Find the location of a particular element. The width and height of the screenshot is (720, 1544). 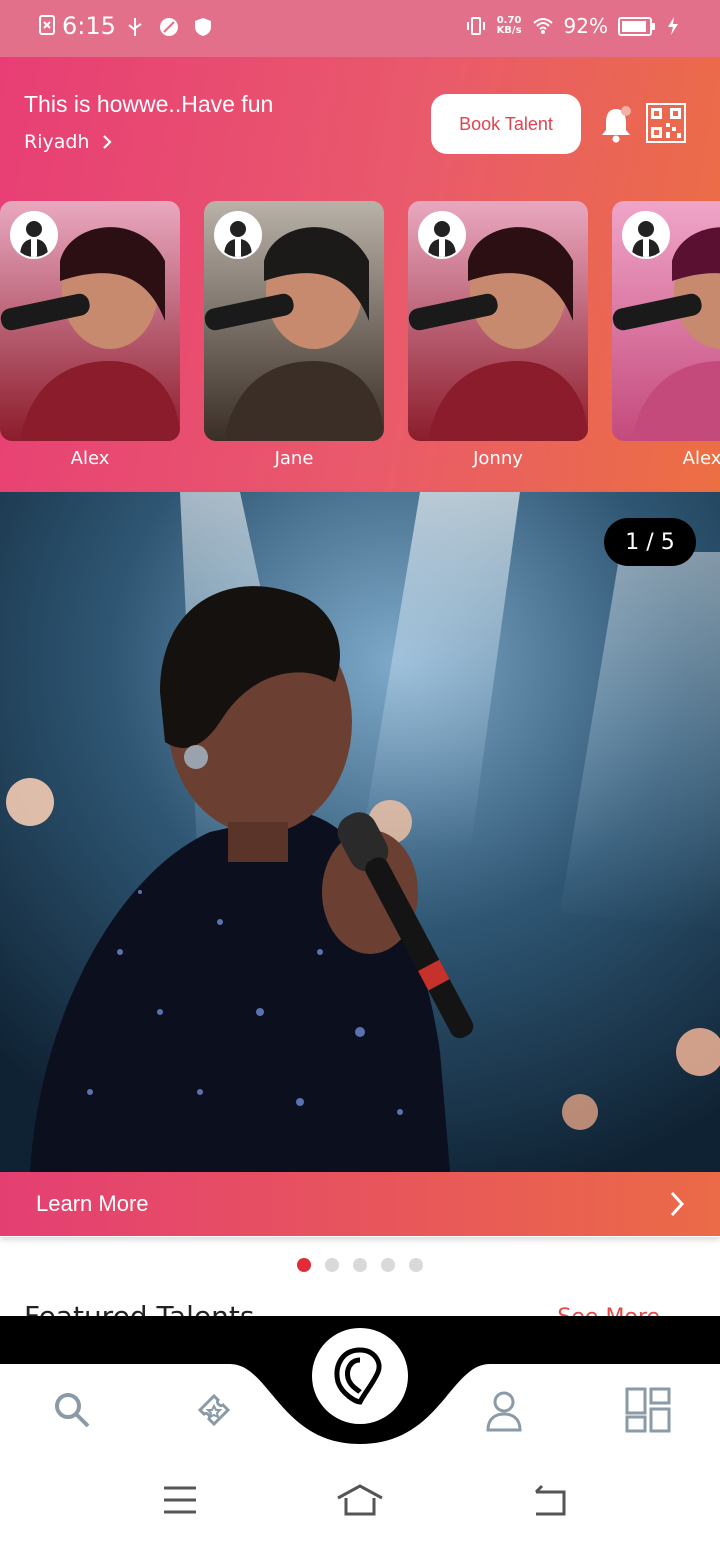

wifi-icon is located at coordinates (542, 26).